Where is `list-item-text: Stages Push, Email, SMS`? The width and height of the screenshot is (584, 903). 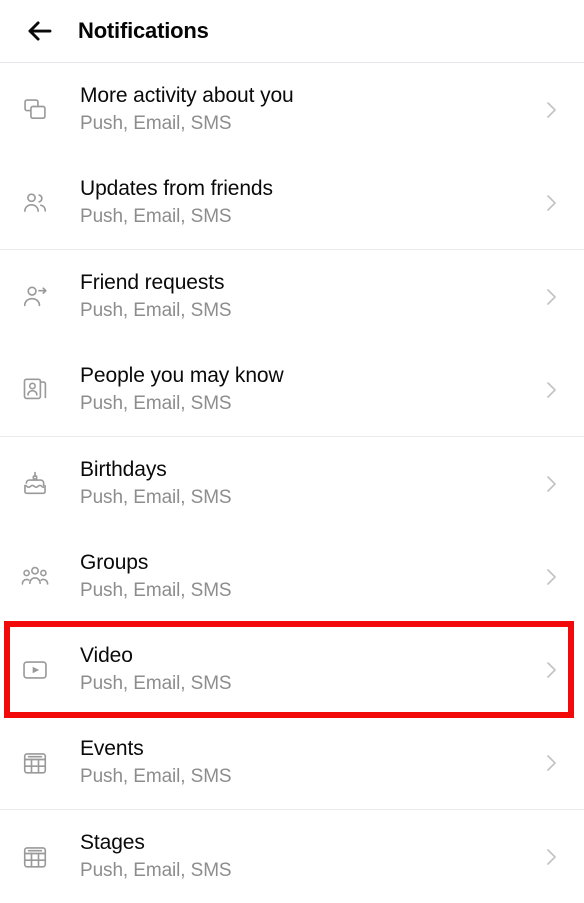
list-item-text: Stages Push, Email, SMS is located at coordinates (309, 856).